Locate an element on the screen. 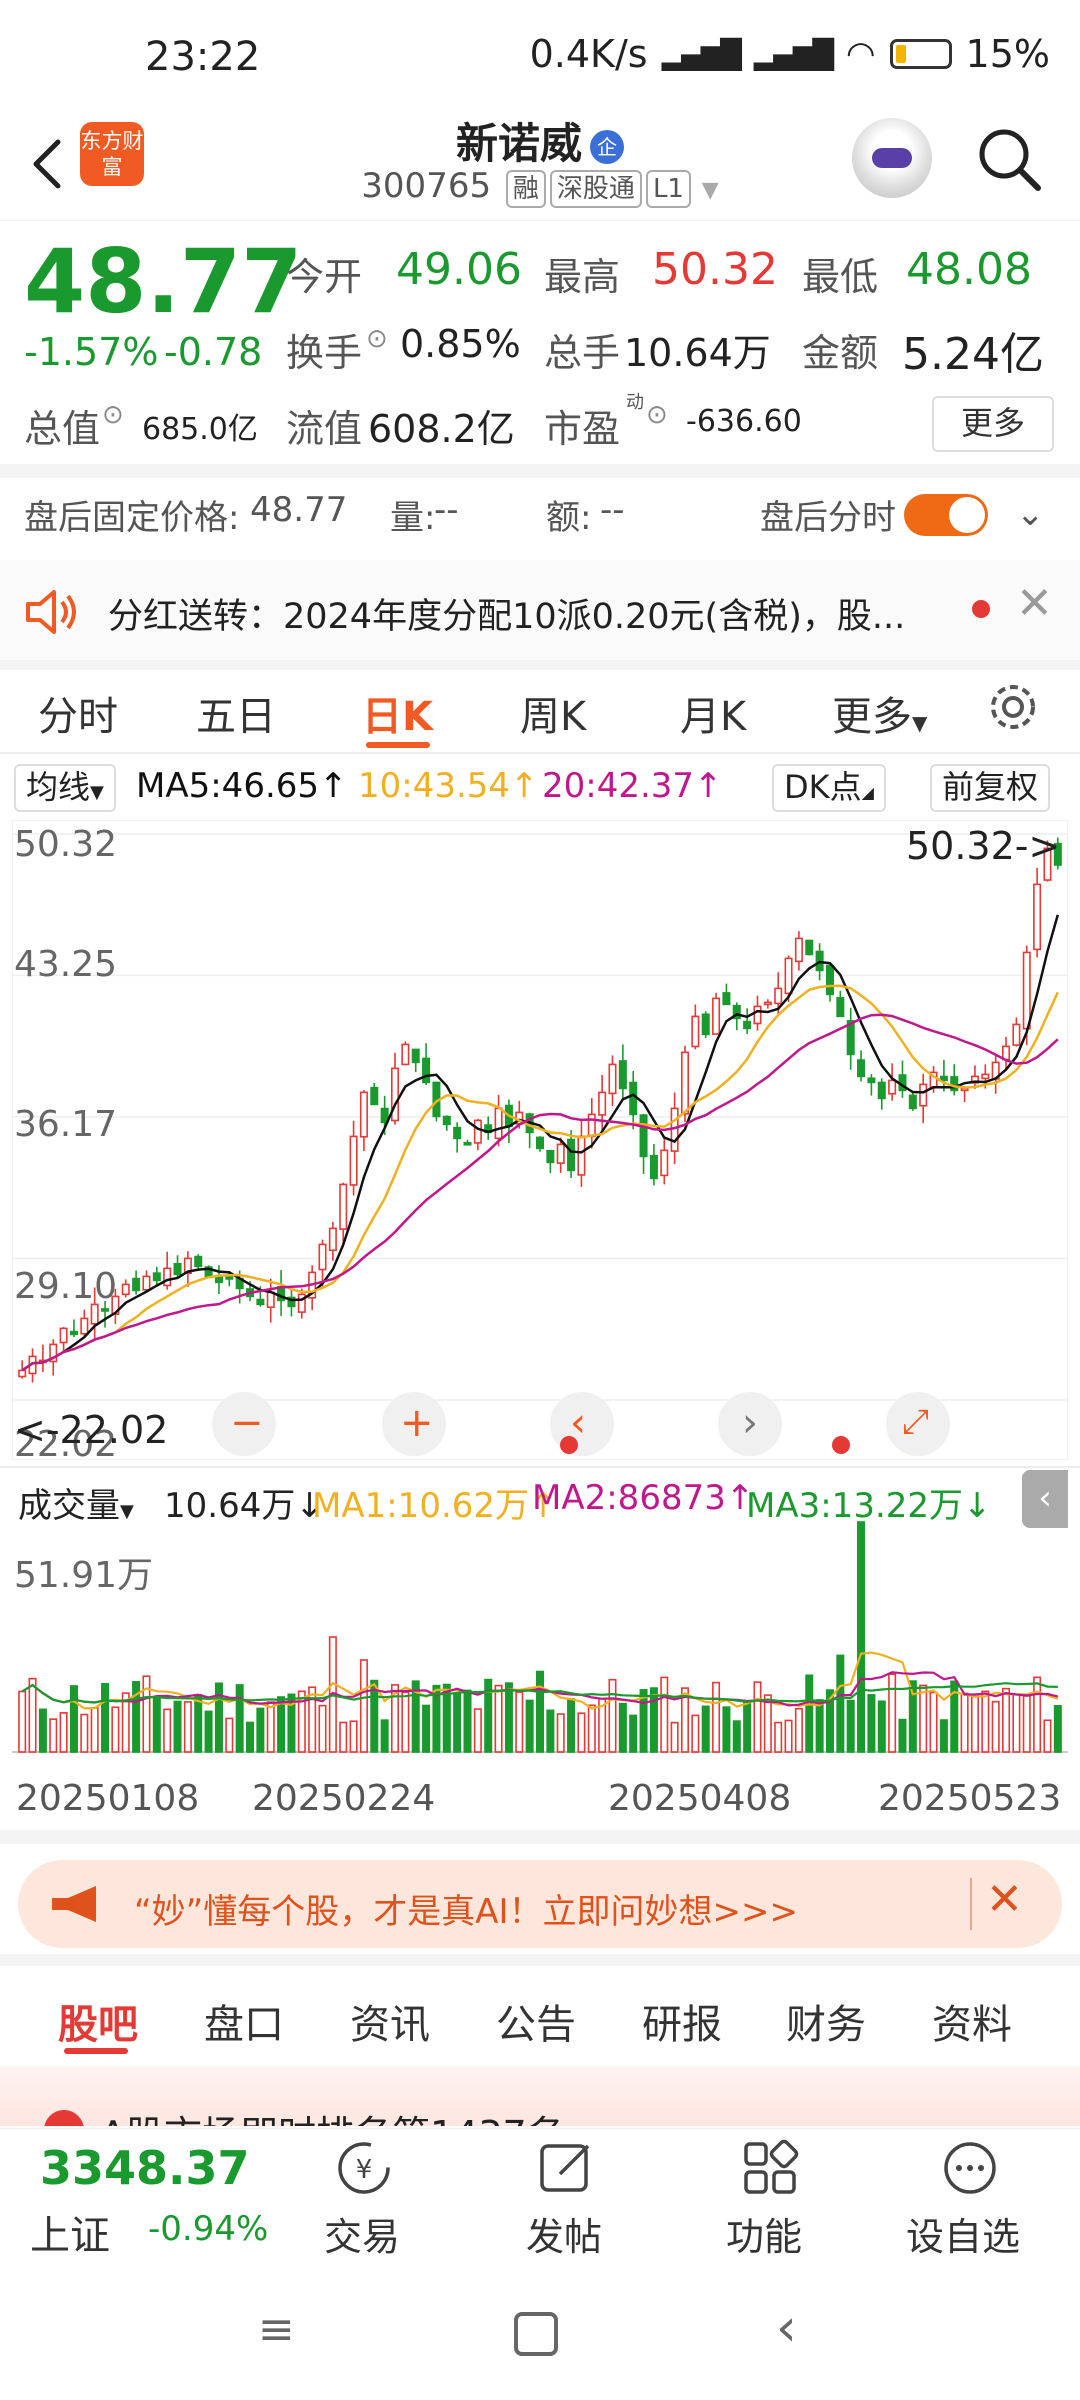 The height and width of the screenshot is (2400, 1080). zoom-in-button: + is located at coordinates (414, 1424).